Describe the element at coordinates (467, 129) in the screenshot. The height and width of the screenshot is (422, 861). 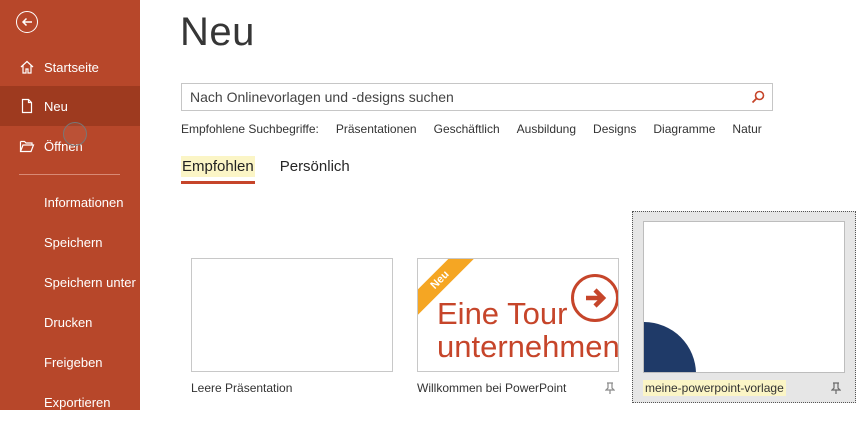
I see `suggestion-link: Geschäftlich` at that location.